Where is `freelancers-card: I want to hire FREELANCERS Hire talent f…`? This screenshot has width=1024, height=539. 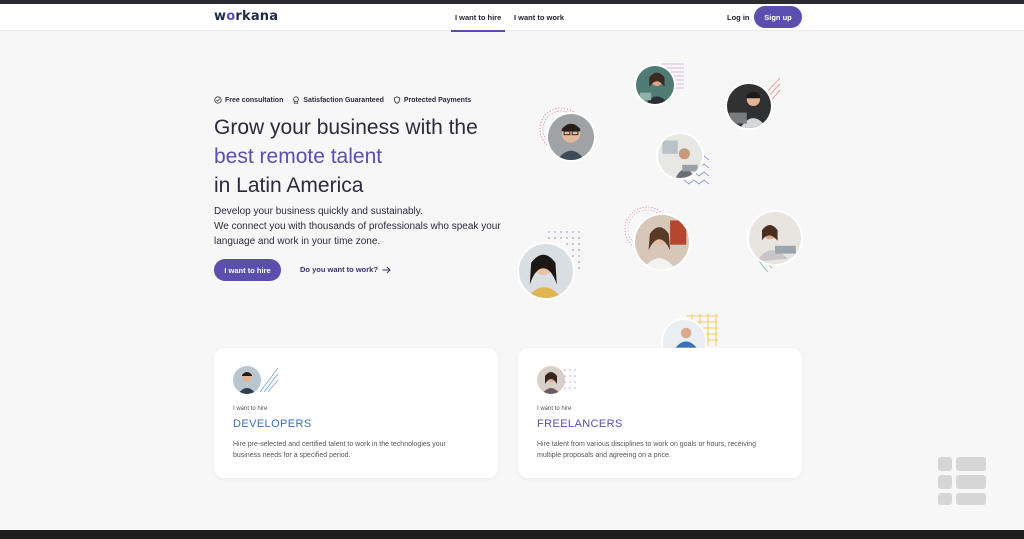 freelancers-card: I want to hire FREELANCERS Hire talent f… is located at coordinates (660, 413).